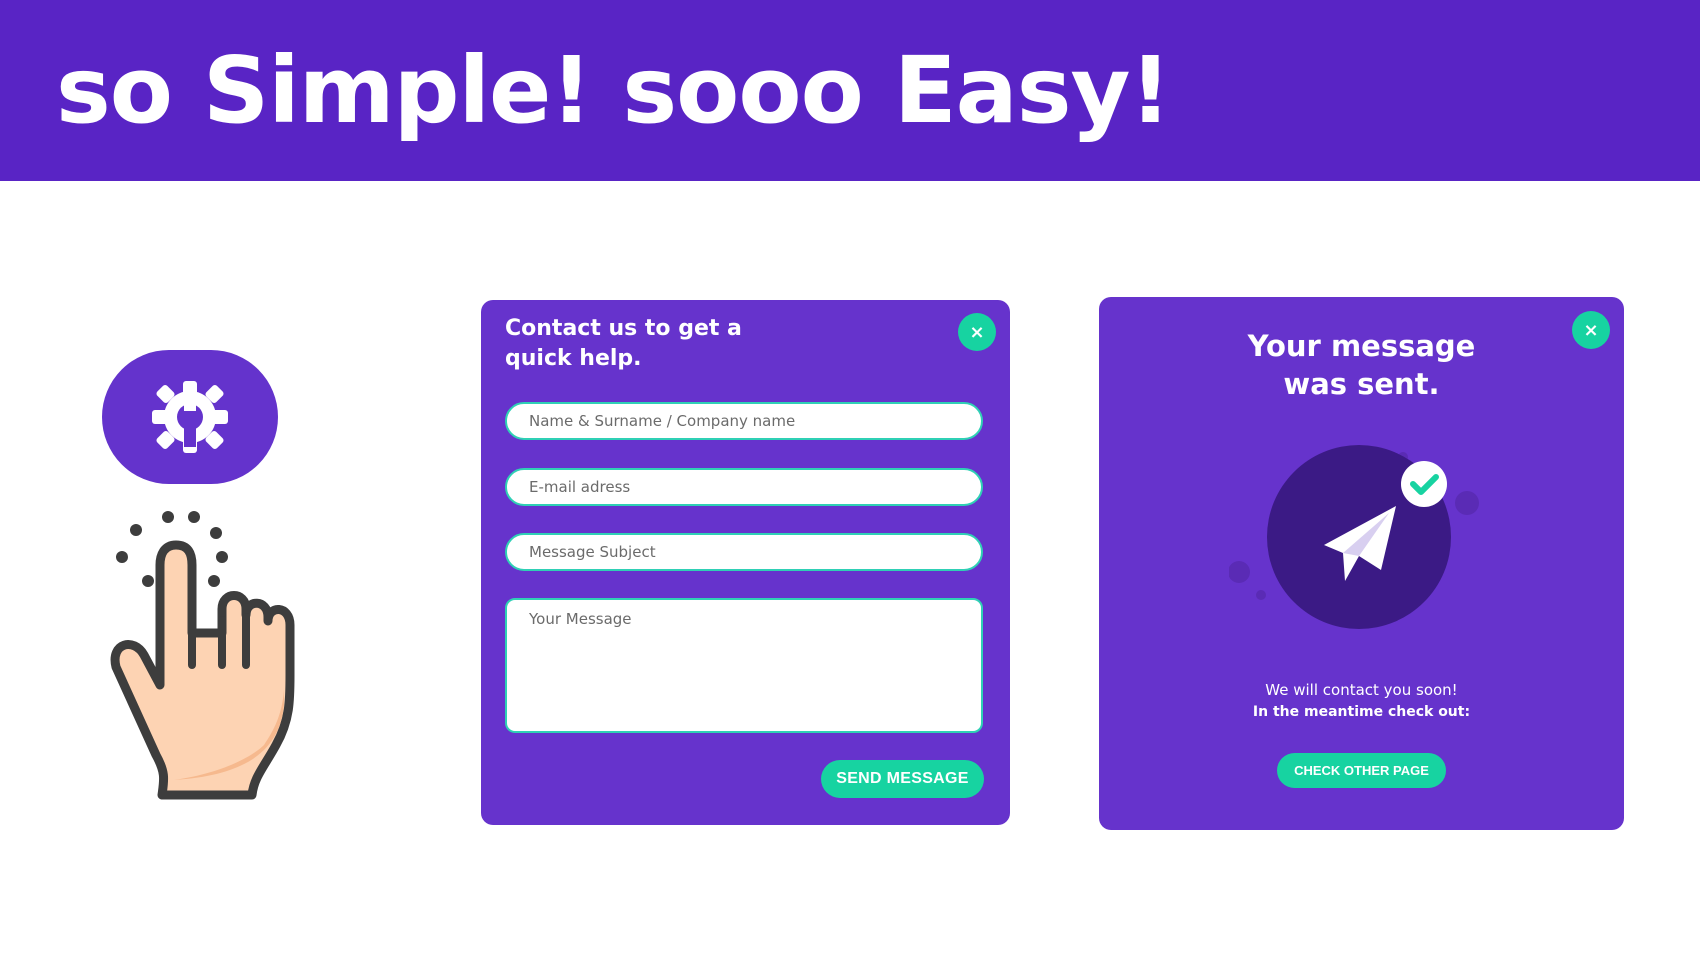 Image resolution: width=1700 pixels, height=966 pixels. I want to click on close-icon: ×, so click(977, 332).